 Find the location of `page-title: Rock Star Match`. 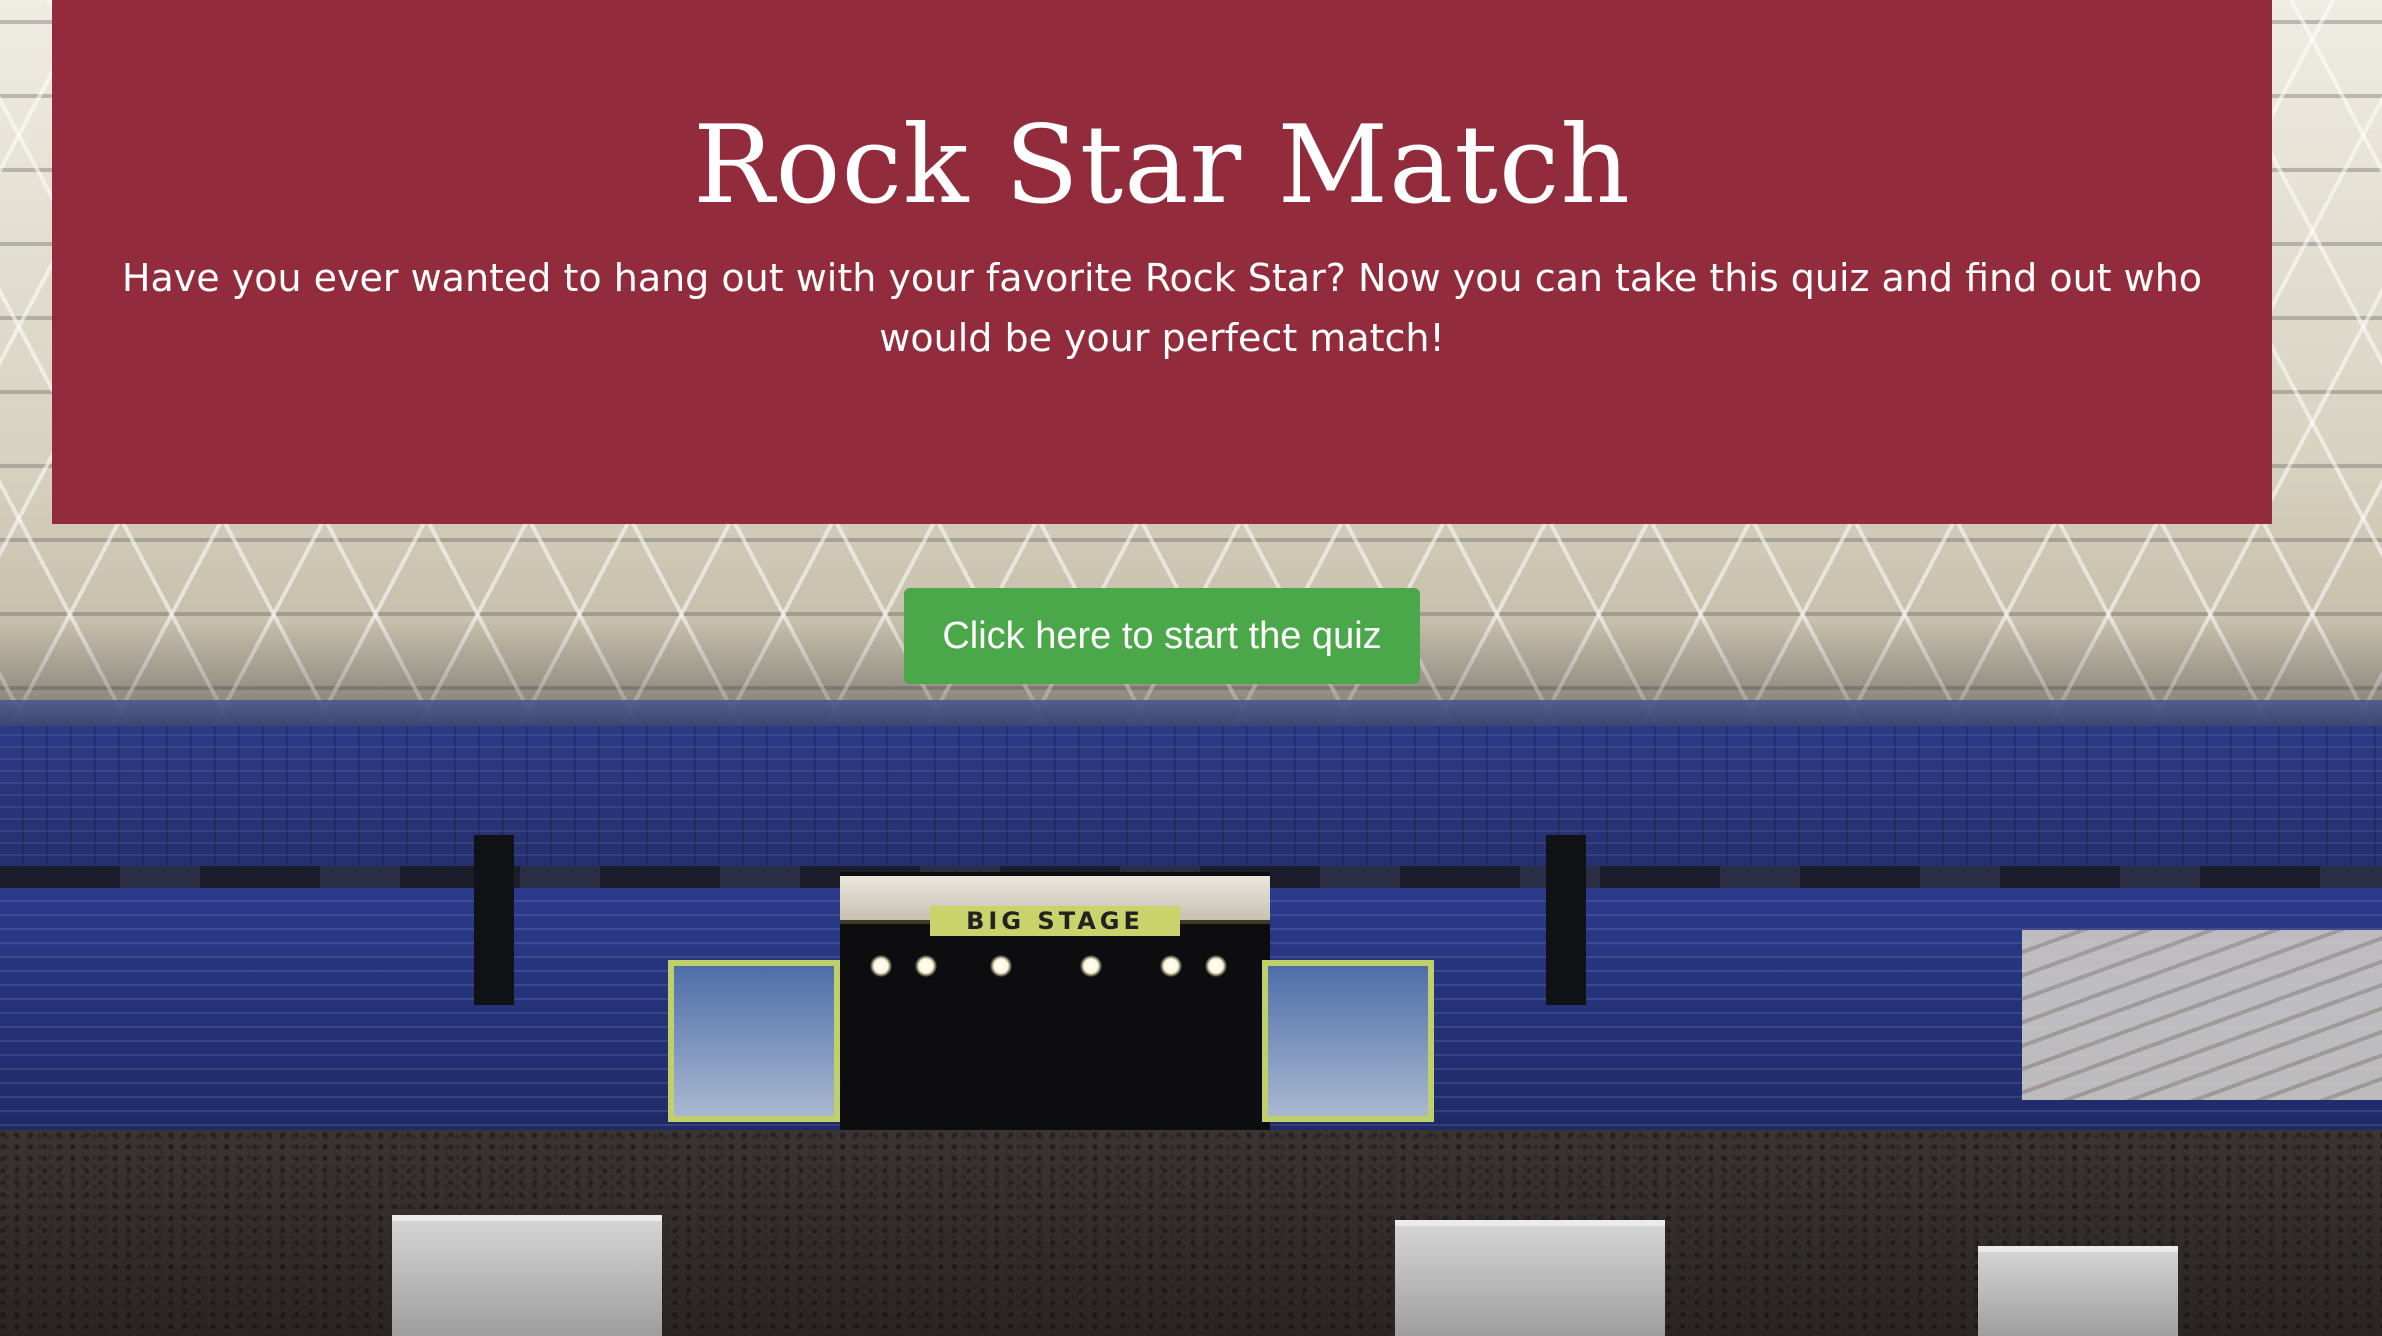

page-title: Rock Star Match is located at coordinates (1162, 165).